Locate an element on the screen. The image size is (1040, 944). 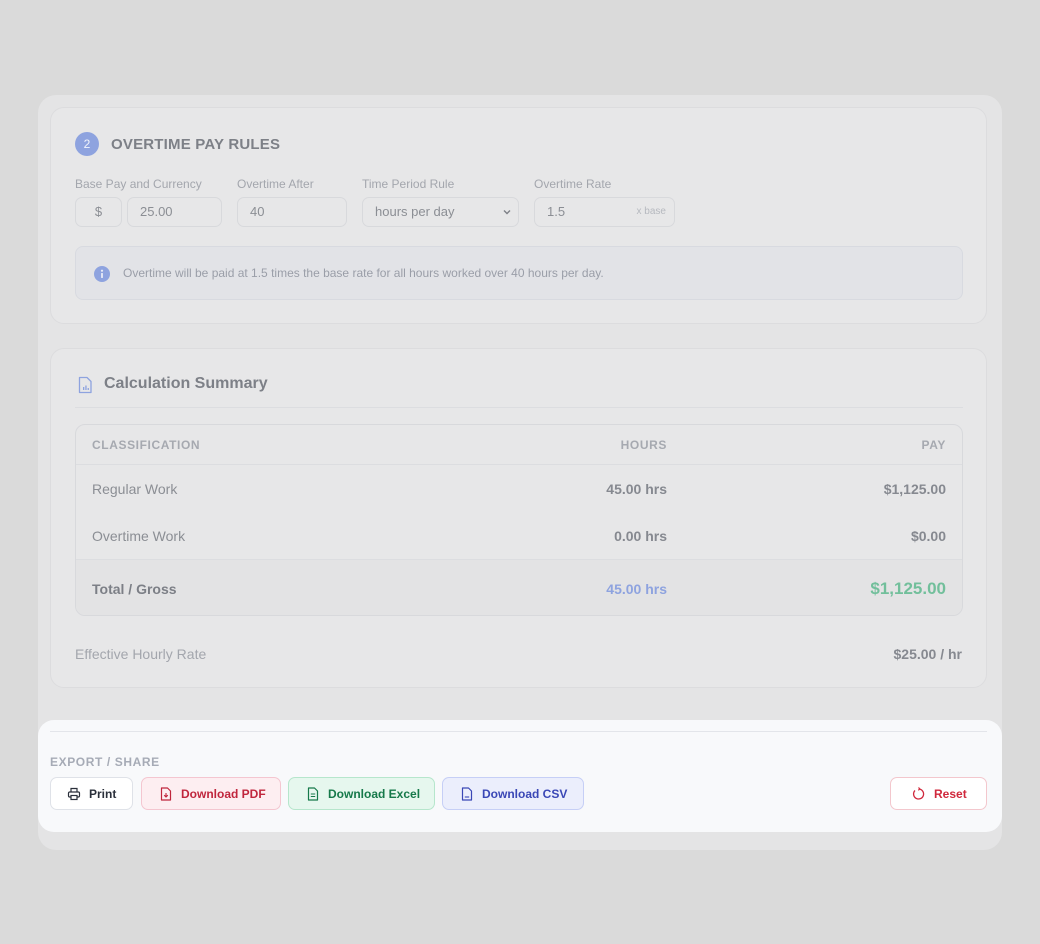
row-pay: $1,125.00 is located at coordinates (914, 489).